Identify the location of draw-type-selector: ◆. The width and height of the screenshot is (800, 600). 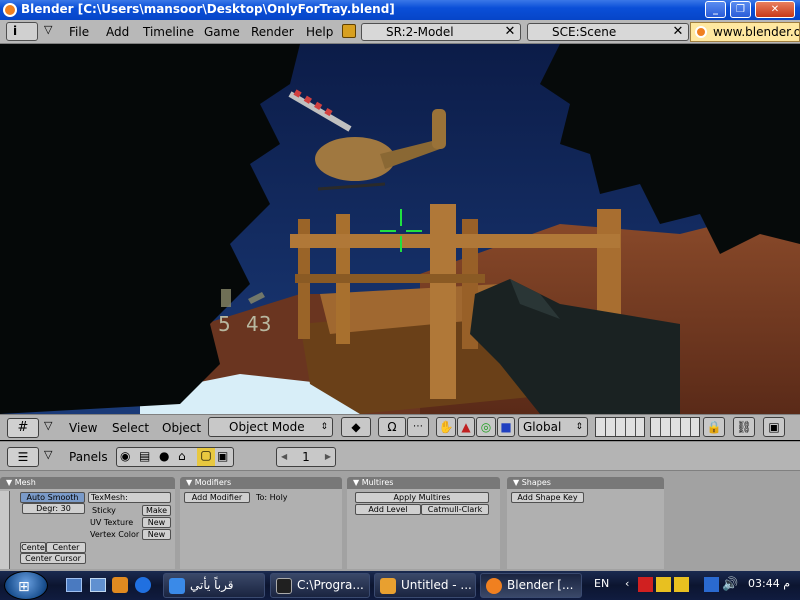
(356, 427).